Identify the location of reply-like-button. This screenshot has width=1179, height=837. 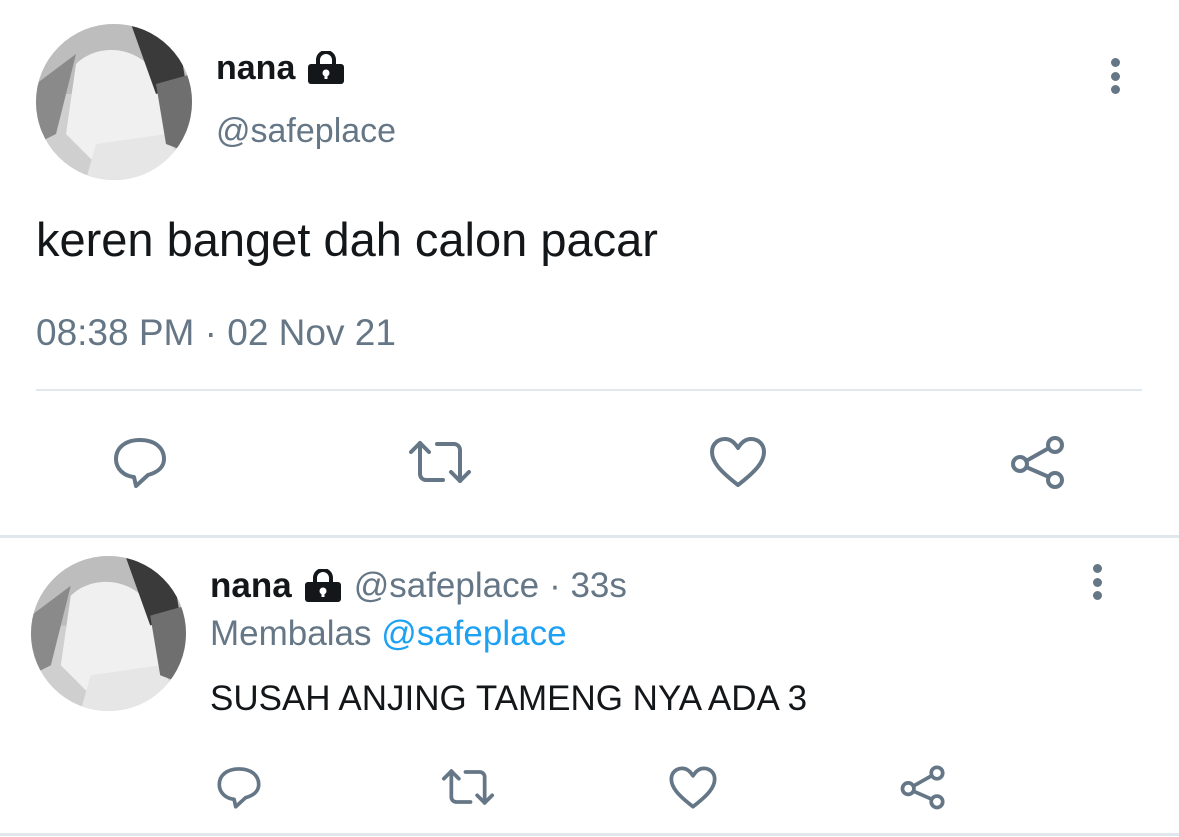
(693, 787).